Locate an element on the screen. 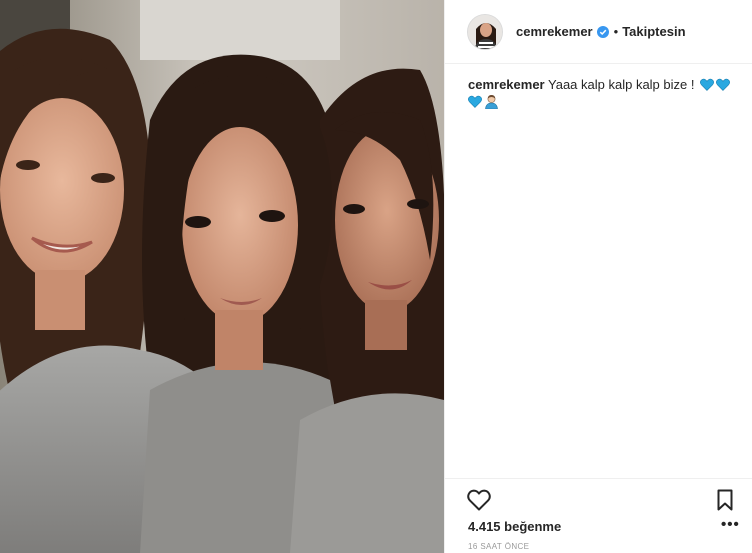 This screenshot has width=752, height=553. post-header: cemrekemer • Takiptesin is located at coordinates (598, 32).